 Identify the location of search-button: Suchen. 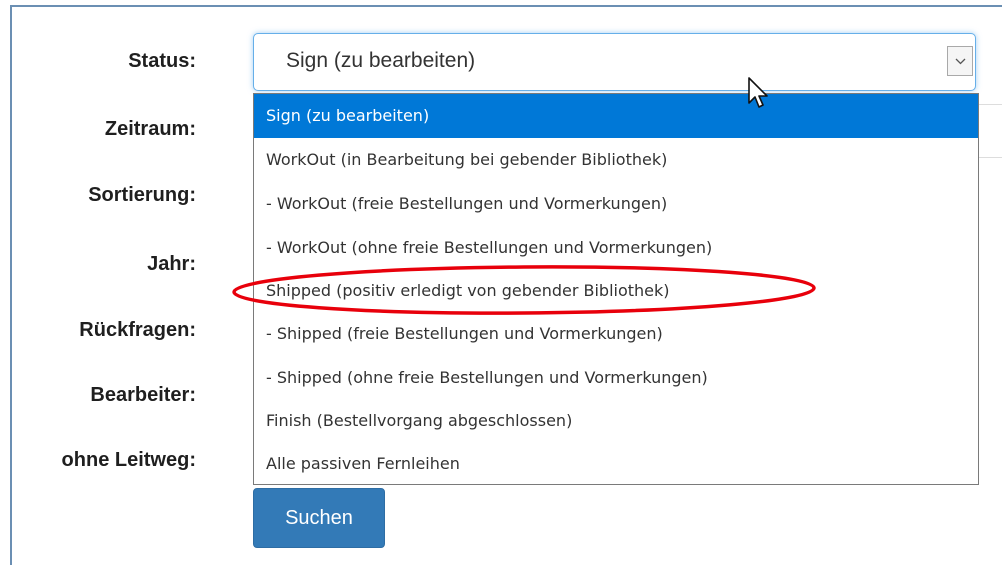
(319, 518).